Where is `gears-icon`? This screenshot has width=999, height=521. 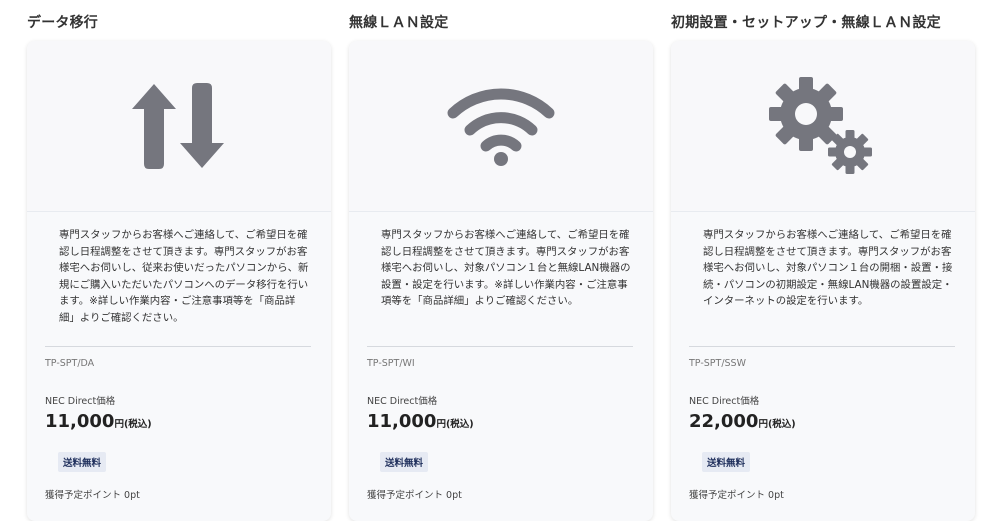 gears-icon is located at coordinates (820, 125).